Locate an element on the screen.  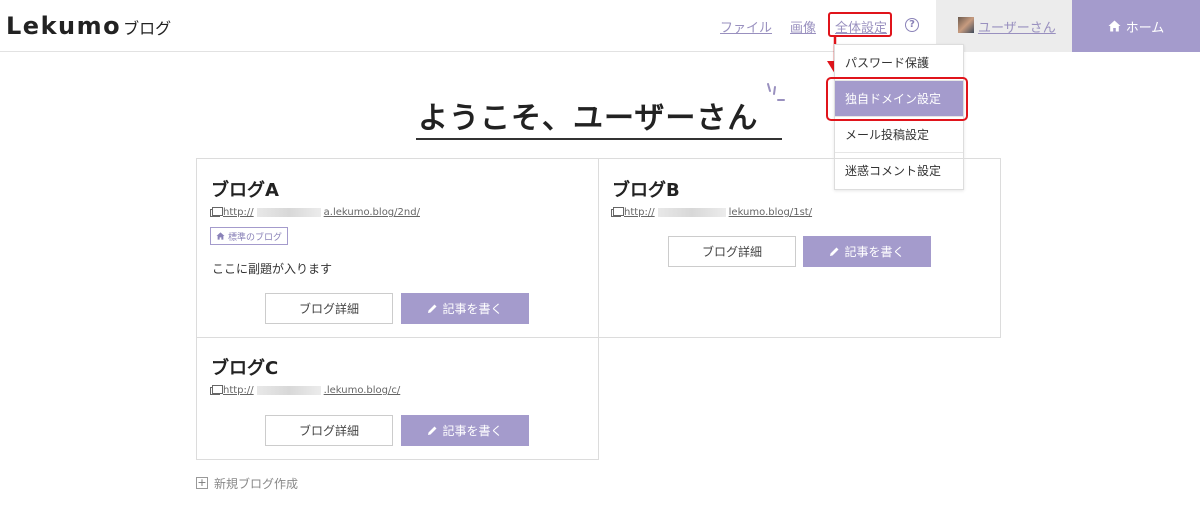
blog-b-detail-button: ブログ詳細 is located at coordinates (732, 251).